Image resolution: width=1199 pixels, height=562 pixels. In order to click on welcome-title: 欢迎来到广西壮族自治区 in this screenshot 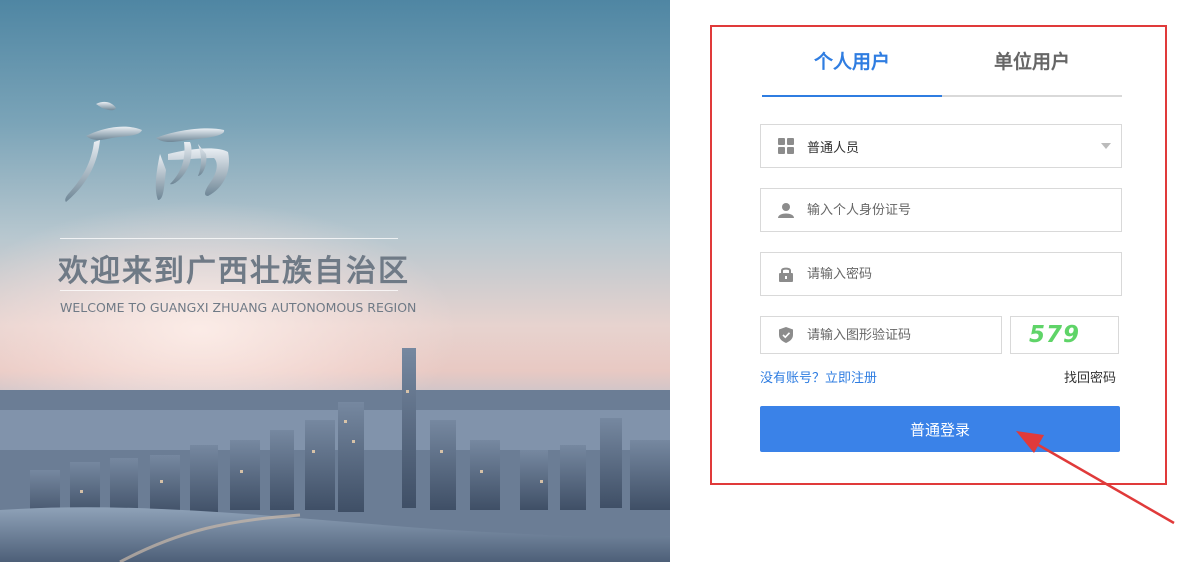, I will do `click(234, 271)`.